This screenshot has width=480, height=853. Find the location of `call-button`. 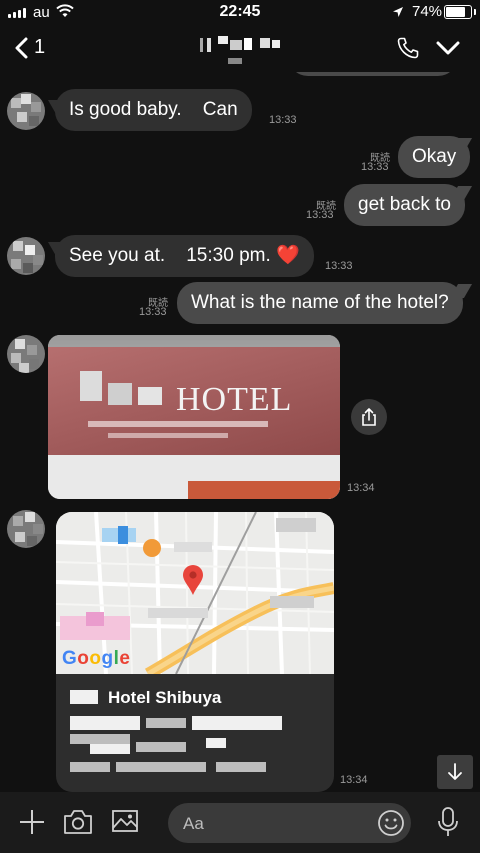

call-button is located at coordinates (408, 50).